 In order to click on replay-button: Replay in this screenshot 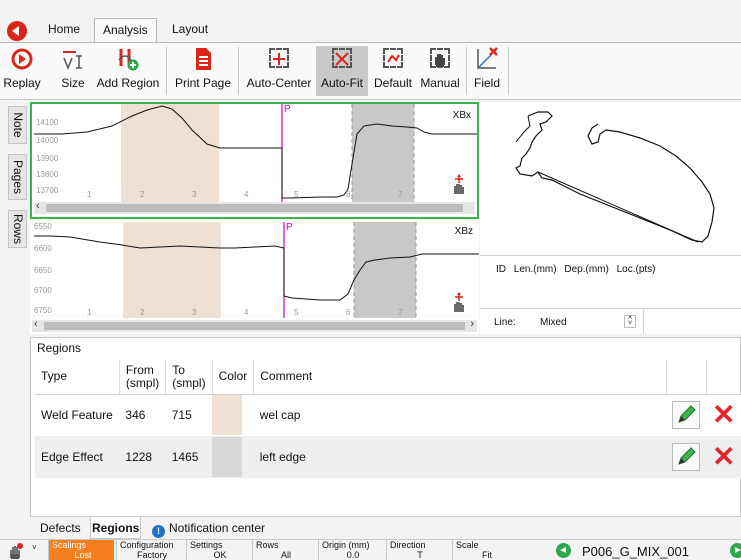, I will do `click(22, 71)`.